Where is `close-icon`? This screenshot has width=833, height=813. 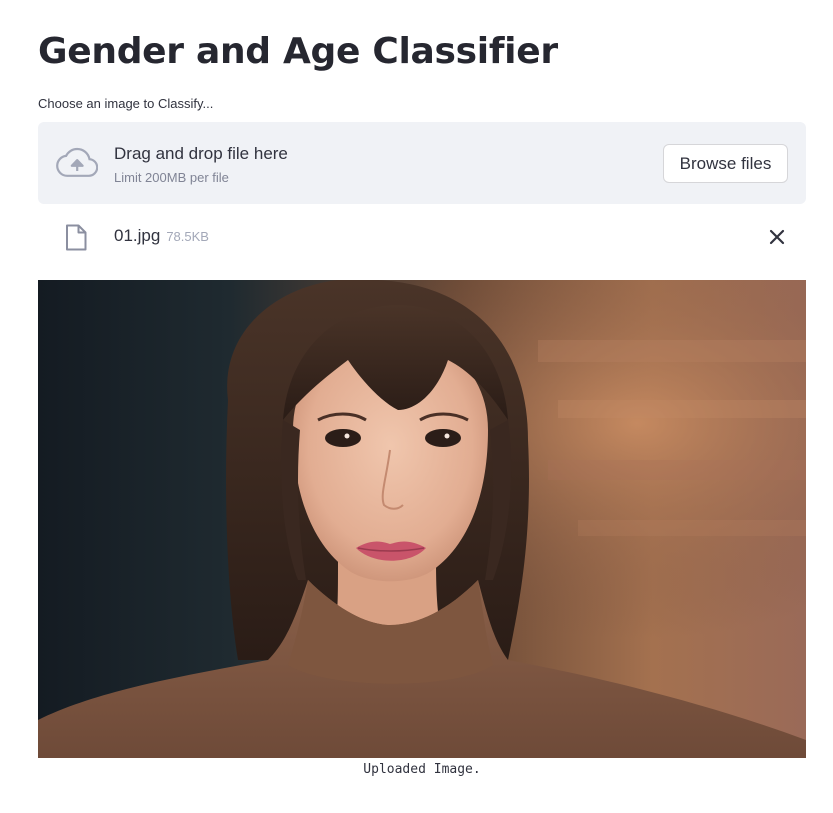 close-icon is located at coordinates (777, 237).